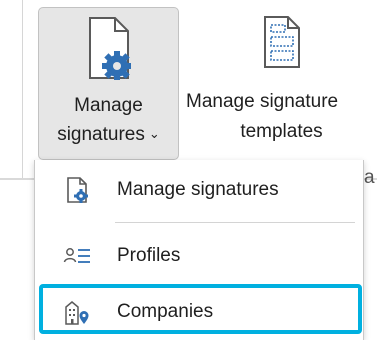  What do you see at coordinates (262, 101) in the screenshot?
I see `manage-templates-label-line1: Manage signature` at bounding box center [262, 101].